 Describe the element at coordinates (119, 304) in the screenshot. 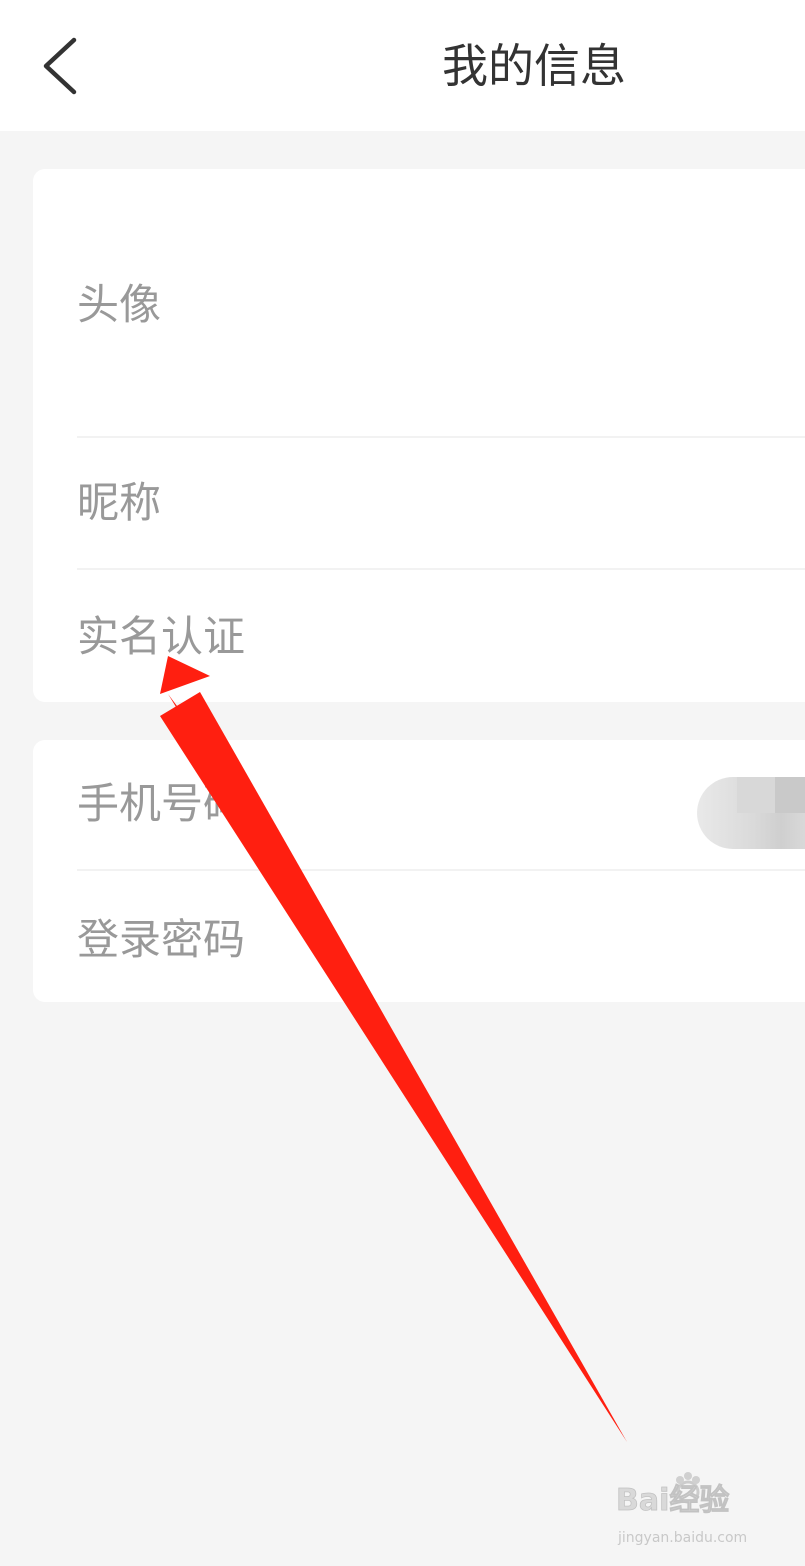

I see `avatar-label: 头像` at that location.